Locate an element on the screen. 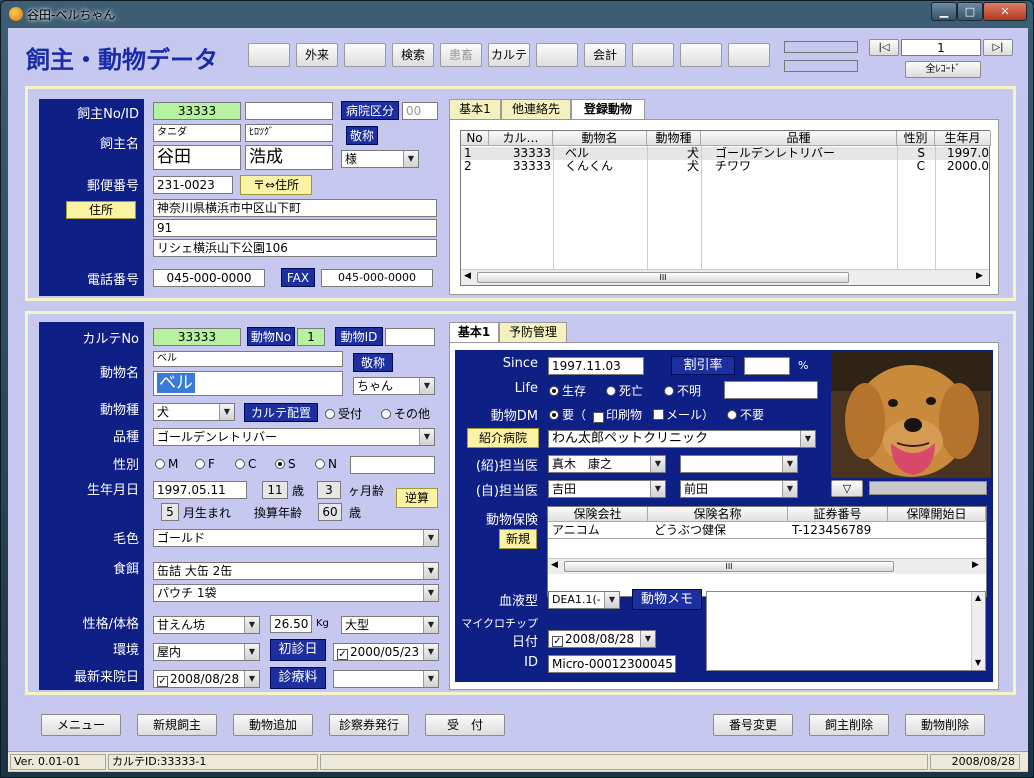 Image resolution: width=1034 pixels, height=778 pixels. owner-last-name-field: 谷田 is located at coordinates (197, 157).